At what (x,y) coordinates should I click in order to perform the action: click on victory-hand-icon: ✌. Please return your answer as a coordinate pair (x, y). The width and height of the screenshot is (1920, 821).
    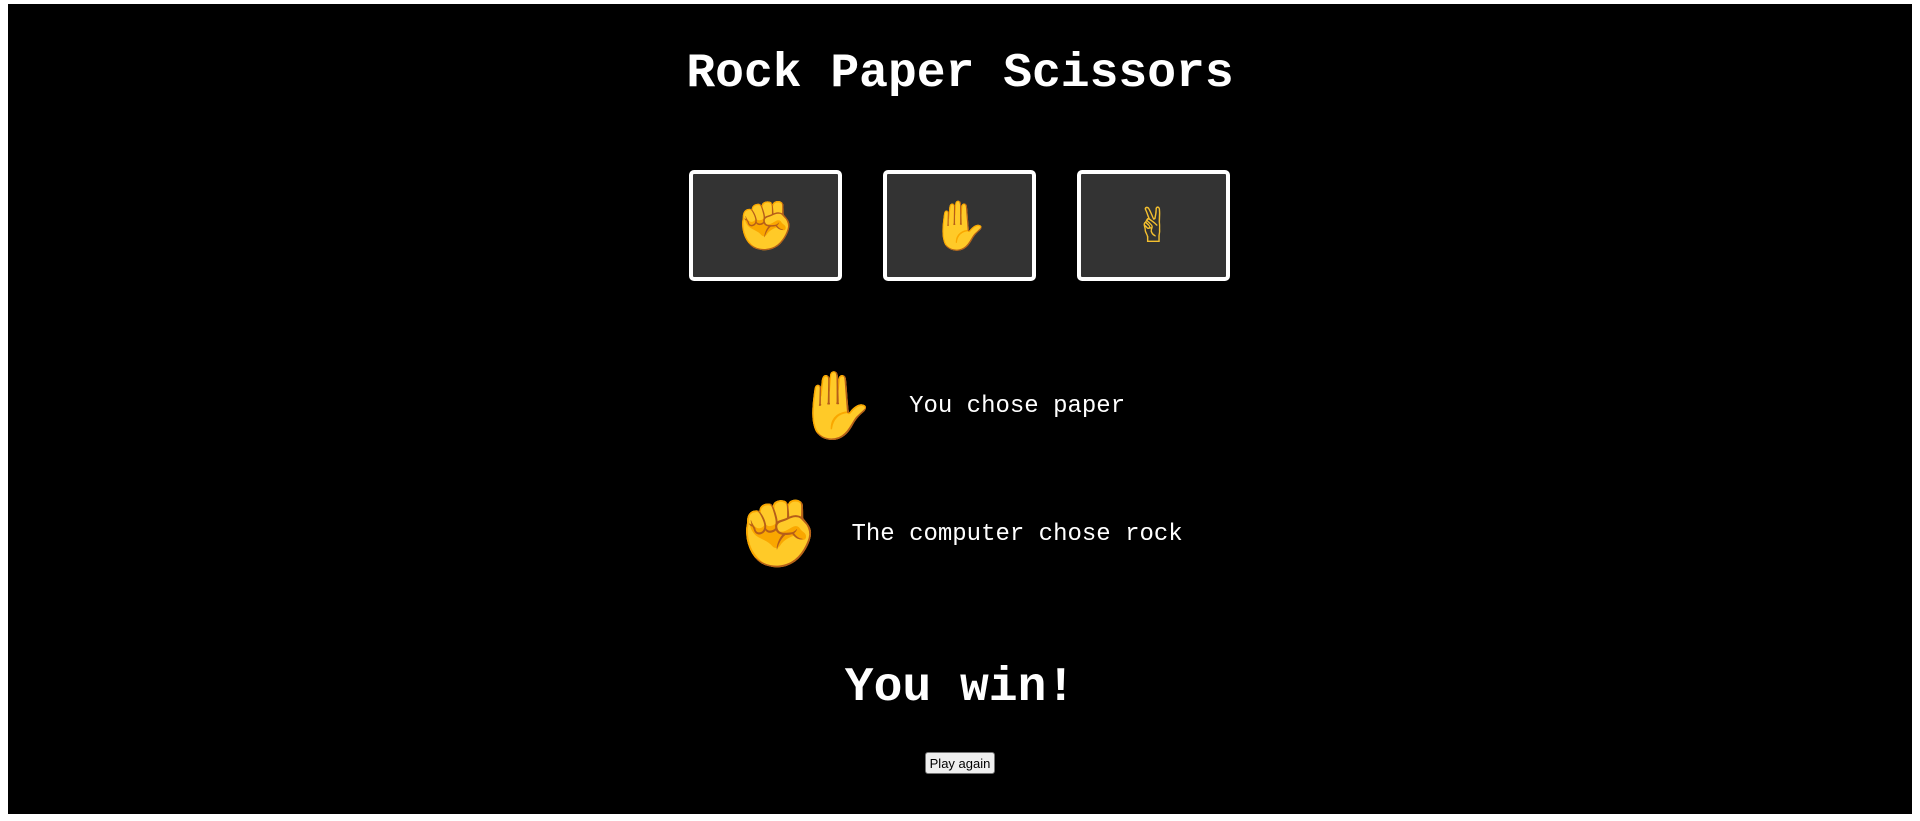
    Looking at the image, I should click on (1153, 225).